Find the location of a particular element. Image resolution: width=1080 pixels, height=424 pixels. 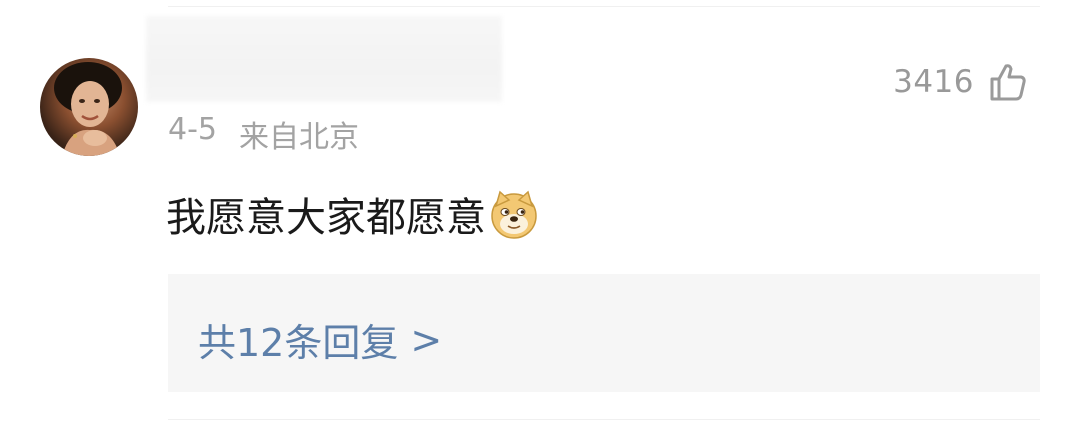

like-button: 3416 is located at coordinates (960, 82).